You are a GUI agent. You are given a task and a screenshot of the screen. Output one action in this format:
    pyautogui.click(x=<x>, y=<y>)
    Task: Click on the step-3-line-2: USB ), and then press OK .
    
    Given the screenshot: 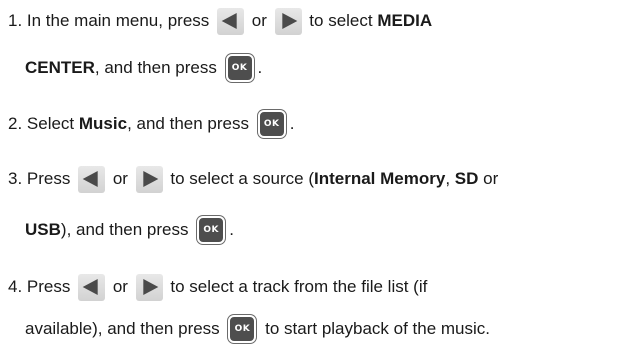 What is the action you would take?
    pyautogui.click(x=129, y=230)
    